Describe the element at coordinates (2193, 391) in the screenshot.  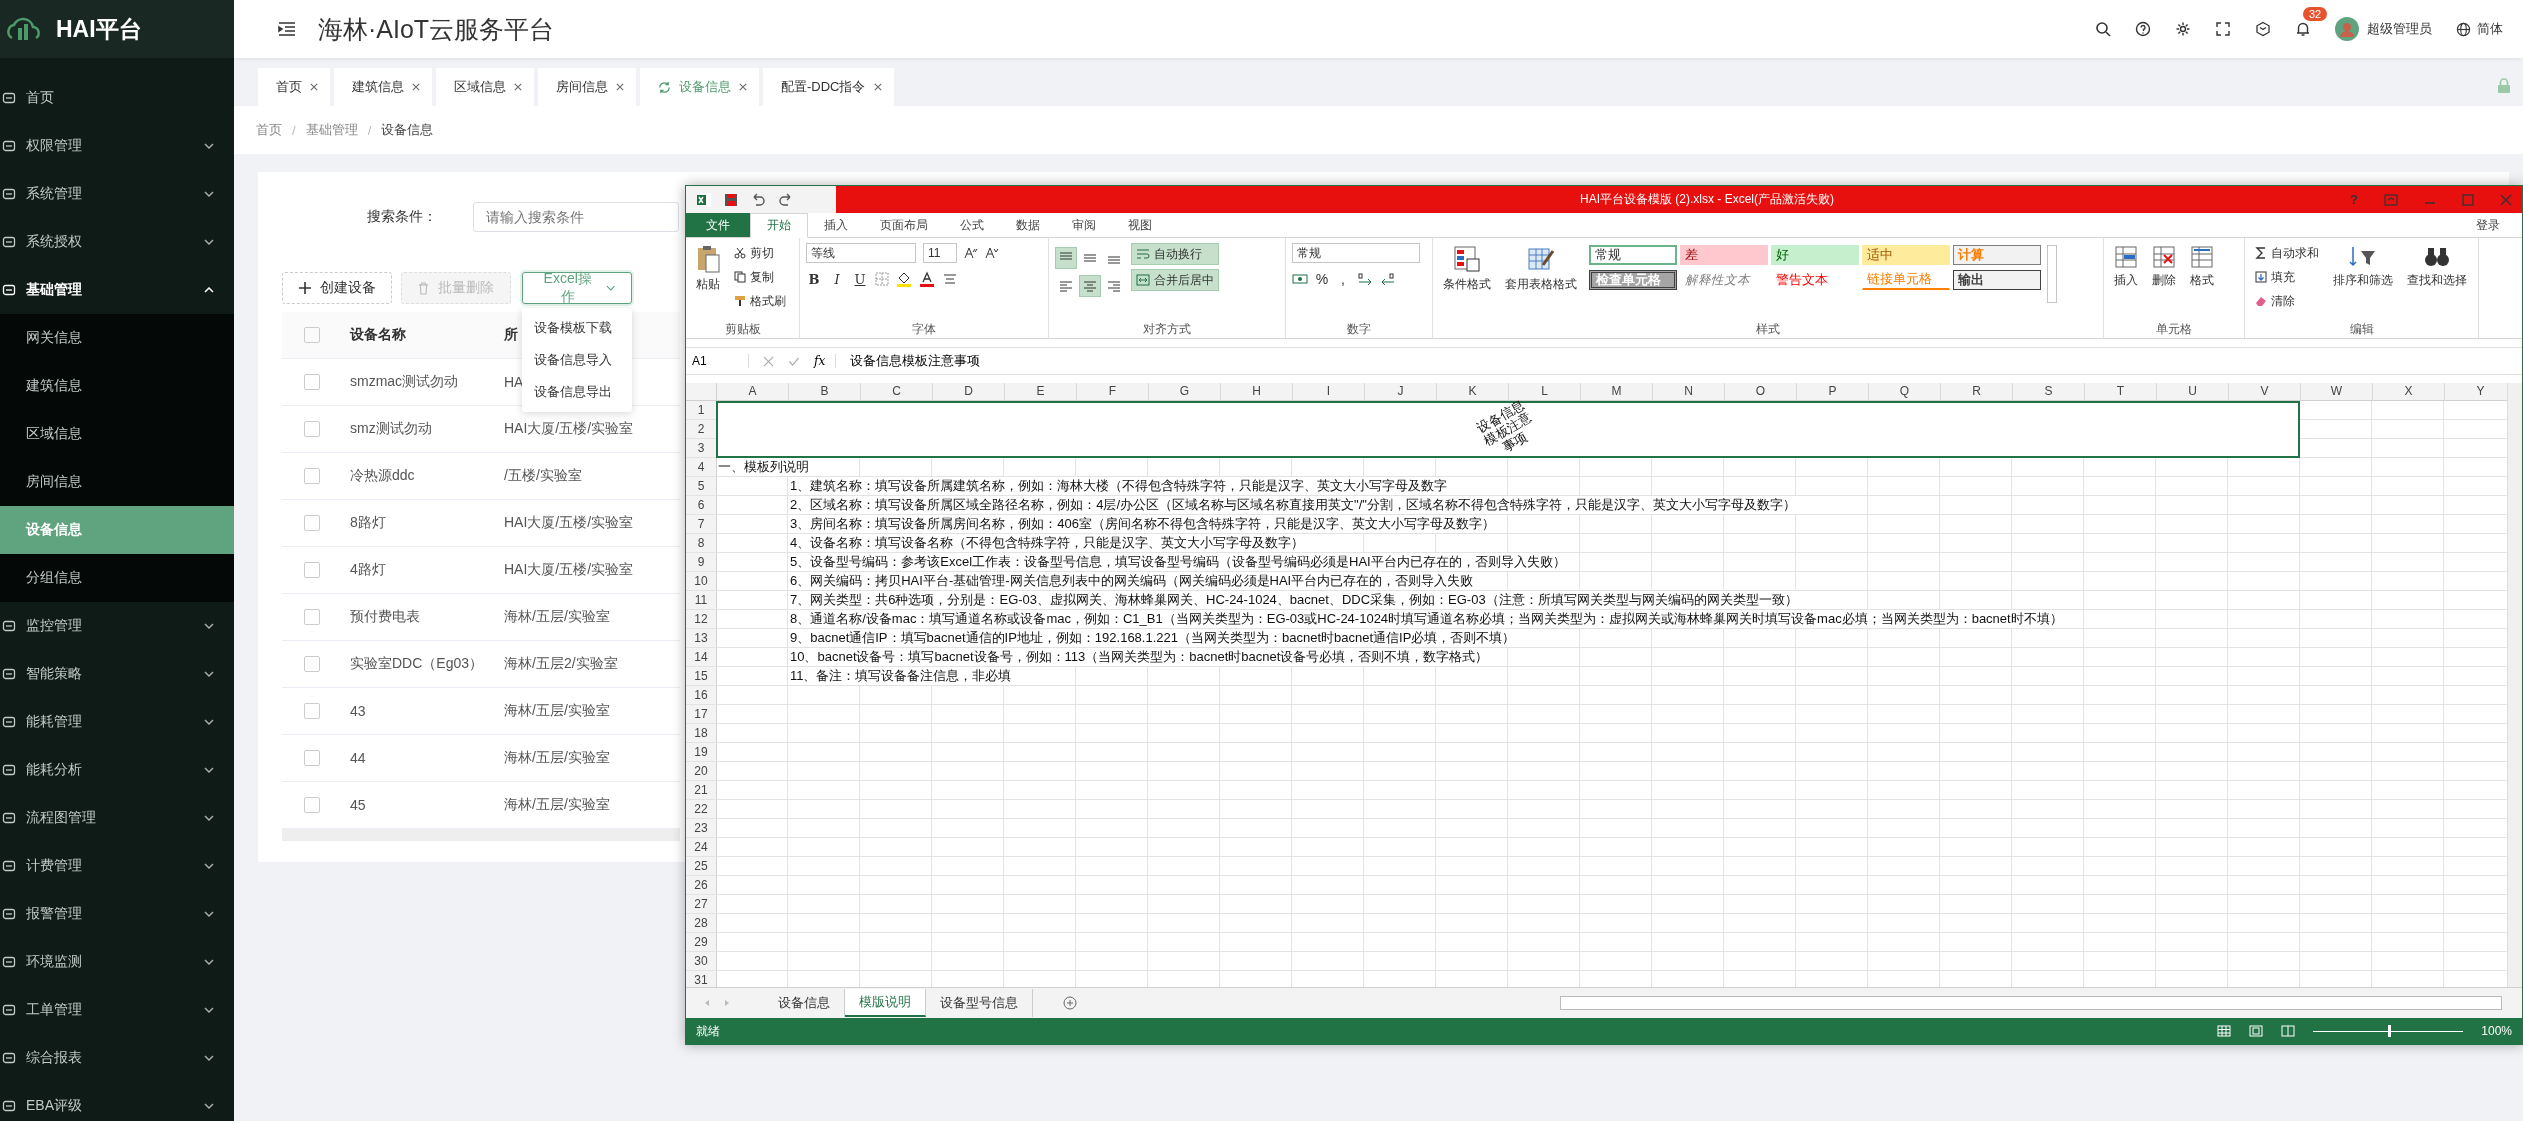
I see `column-header: U` at that location.